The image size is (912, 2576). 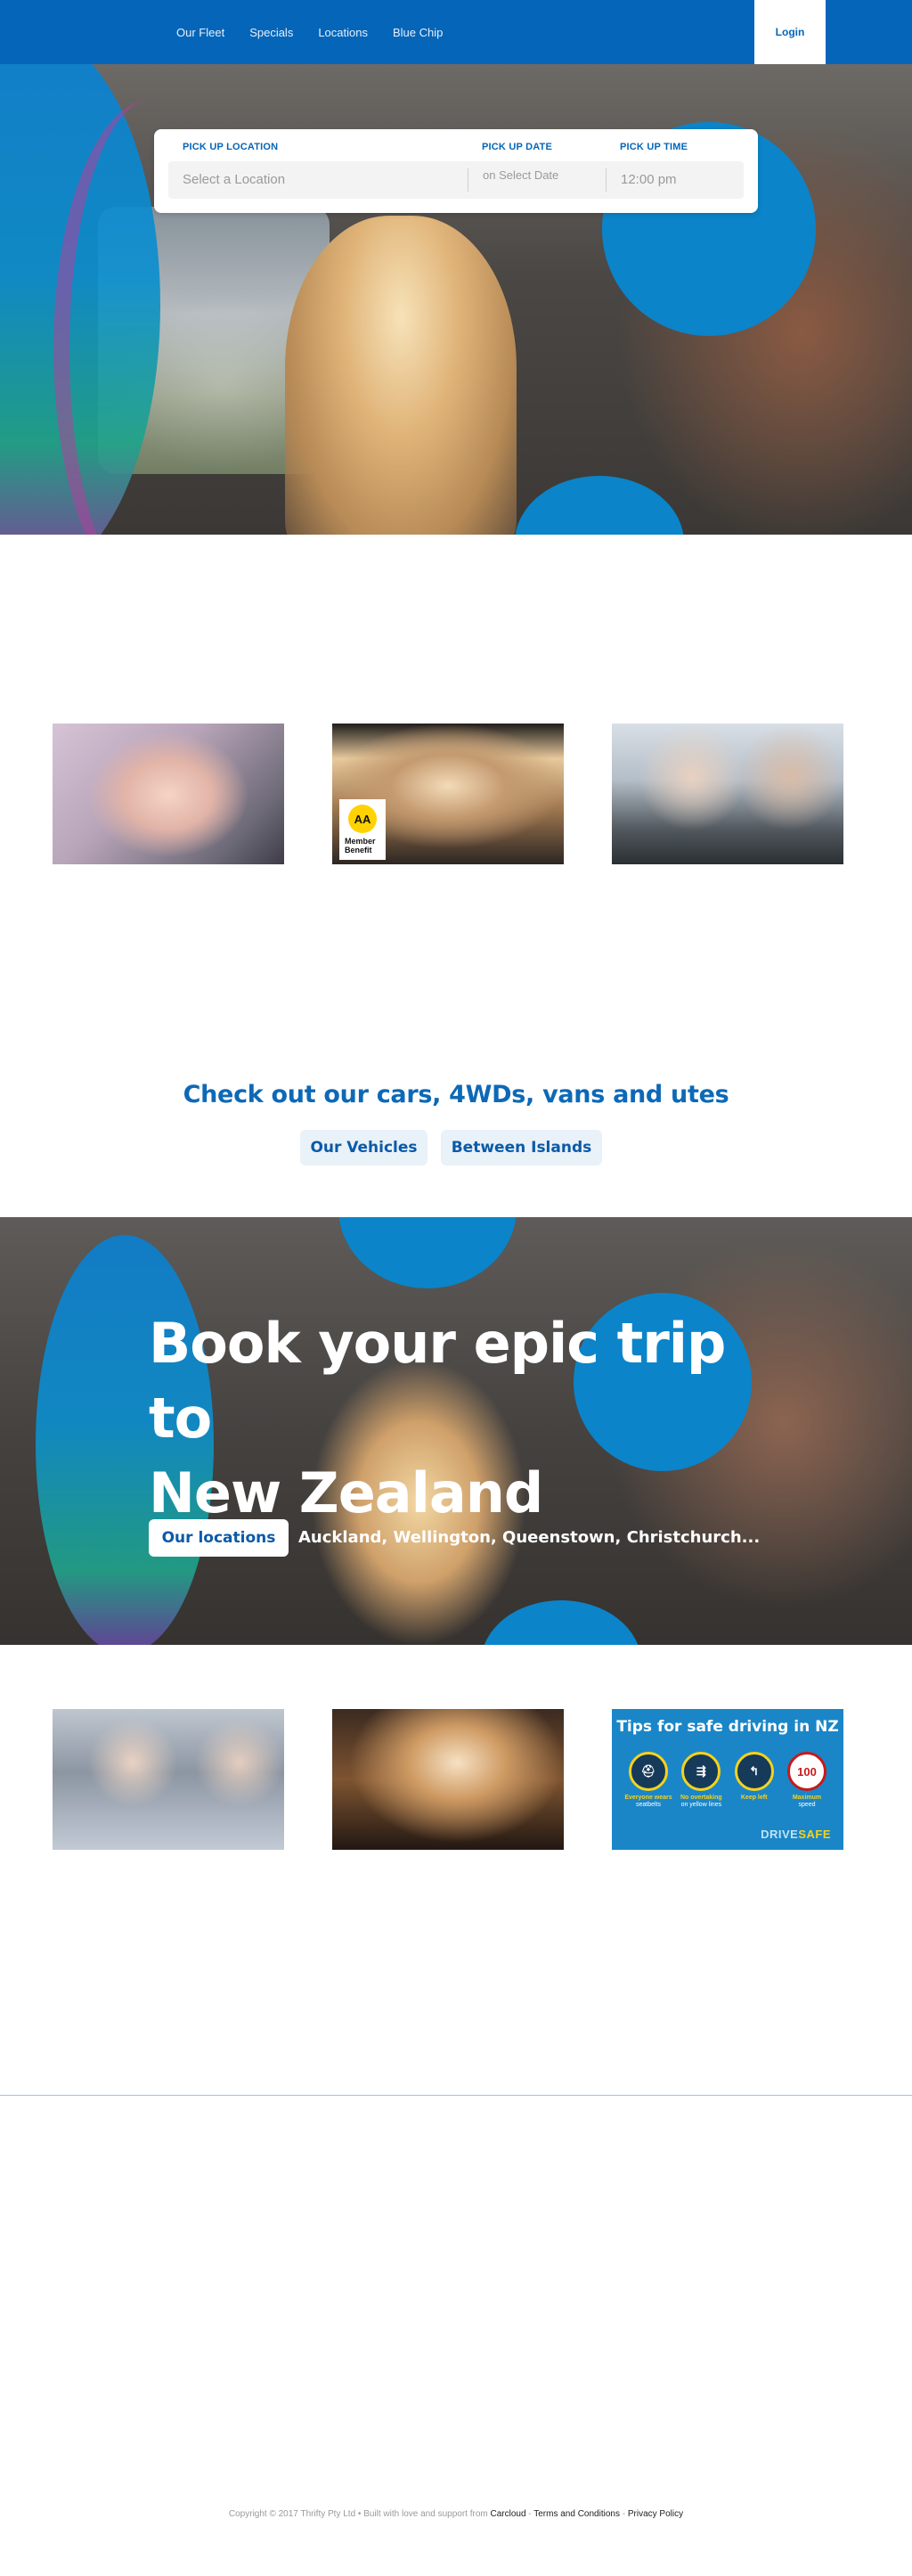 I want to click on pickup-location-select: Select a Location, so click(x=318, y=180).